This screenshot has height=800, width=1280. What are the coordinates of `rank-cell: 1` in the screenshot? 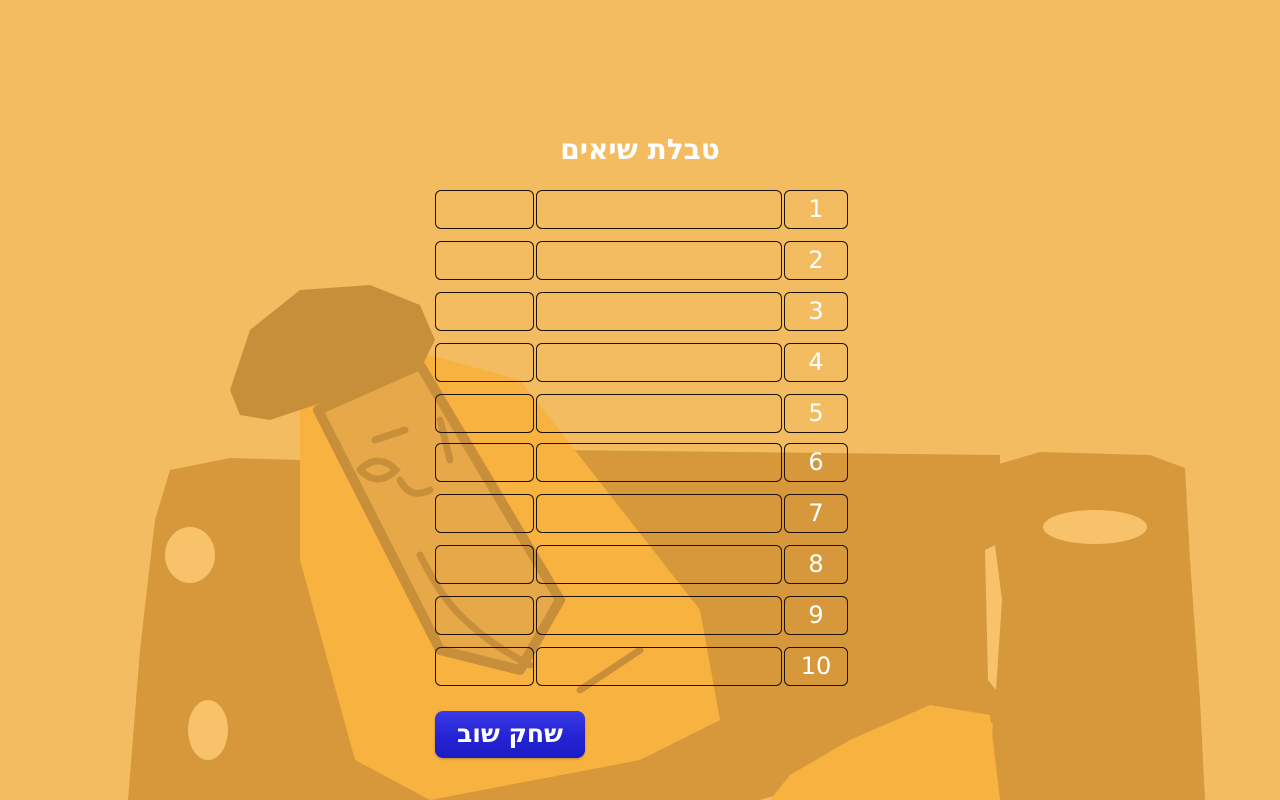 It's located at (816, 209).